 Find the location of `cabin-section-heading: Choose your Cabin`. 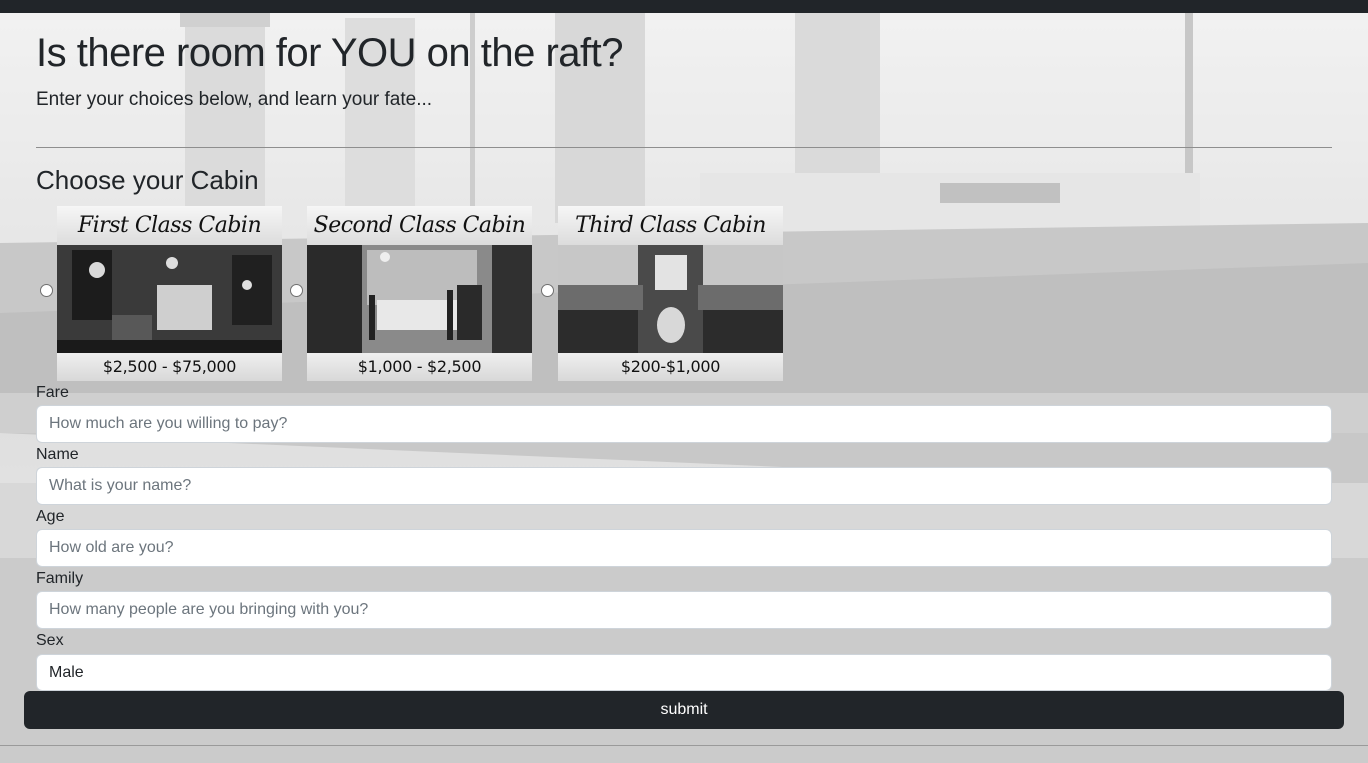

cabin-section-heading: Choose your Cabin is located at coordinates (147, 180).